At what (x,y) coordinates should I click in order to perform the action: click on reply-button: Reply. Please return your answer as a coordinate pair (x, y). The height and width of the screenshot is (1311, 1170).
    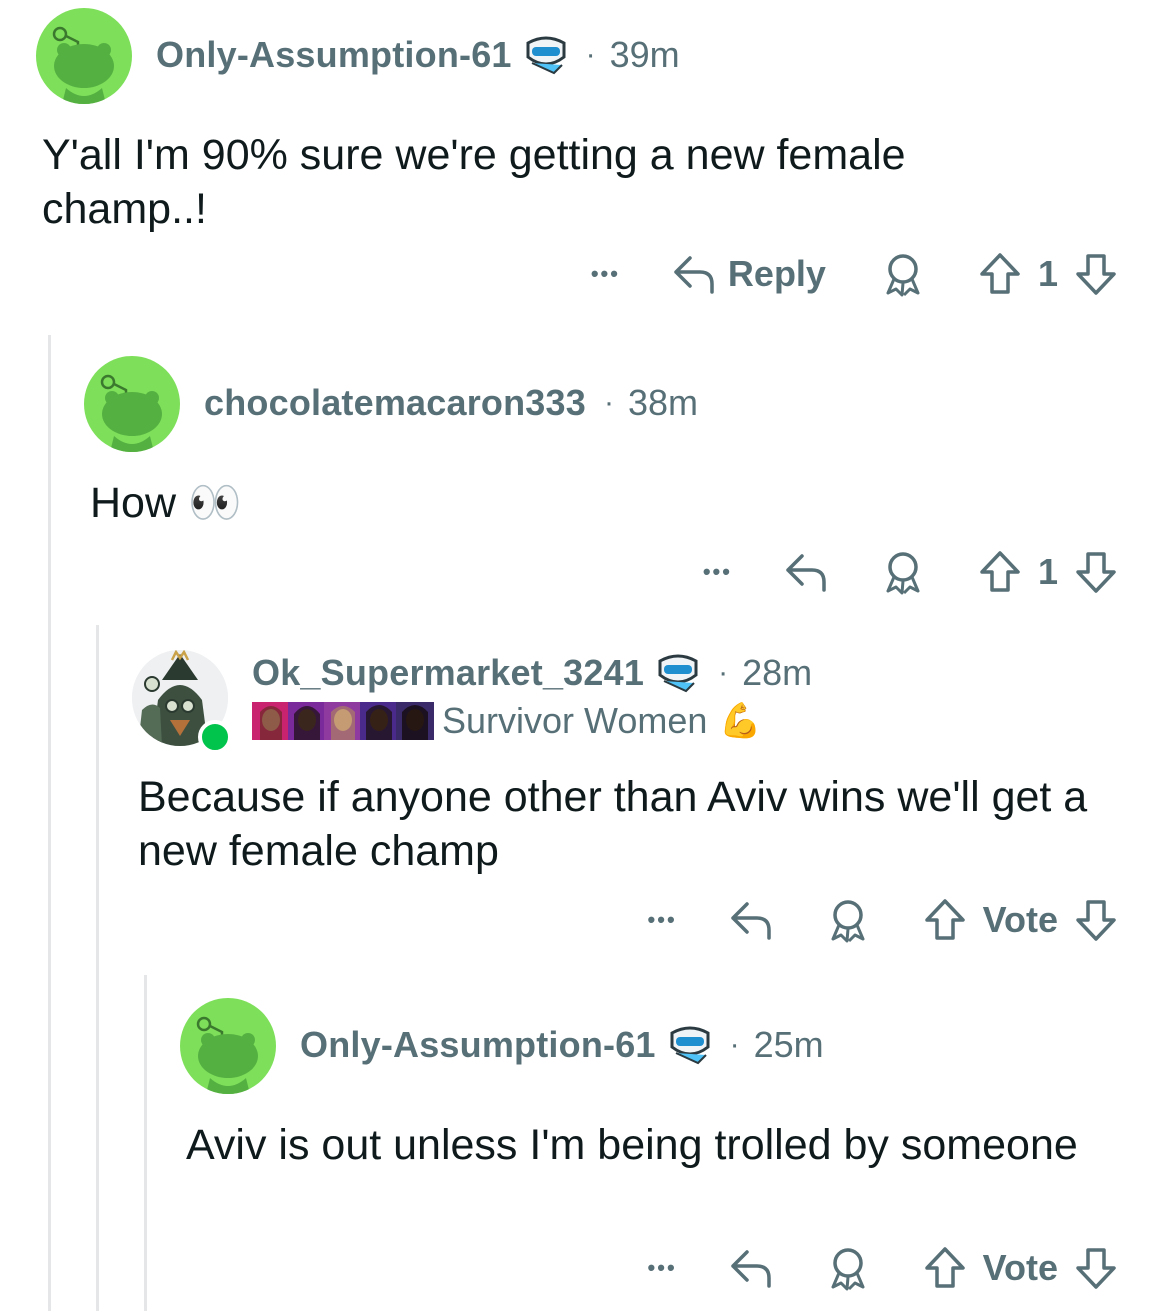
    Looking at the image, I should click on (748, 274).